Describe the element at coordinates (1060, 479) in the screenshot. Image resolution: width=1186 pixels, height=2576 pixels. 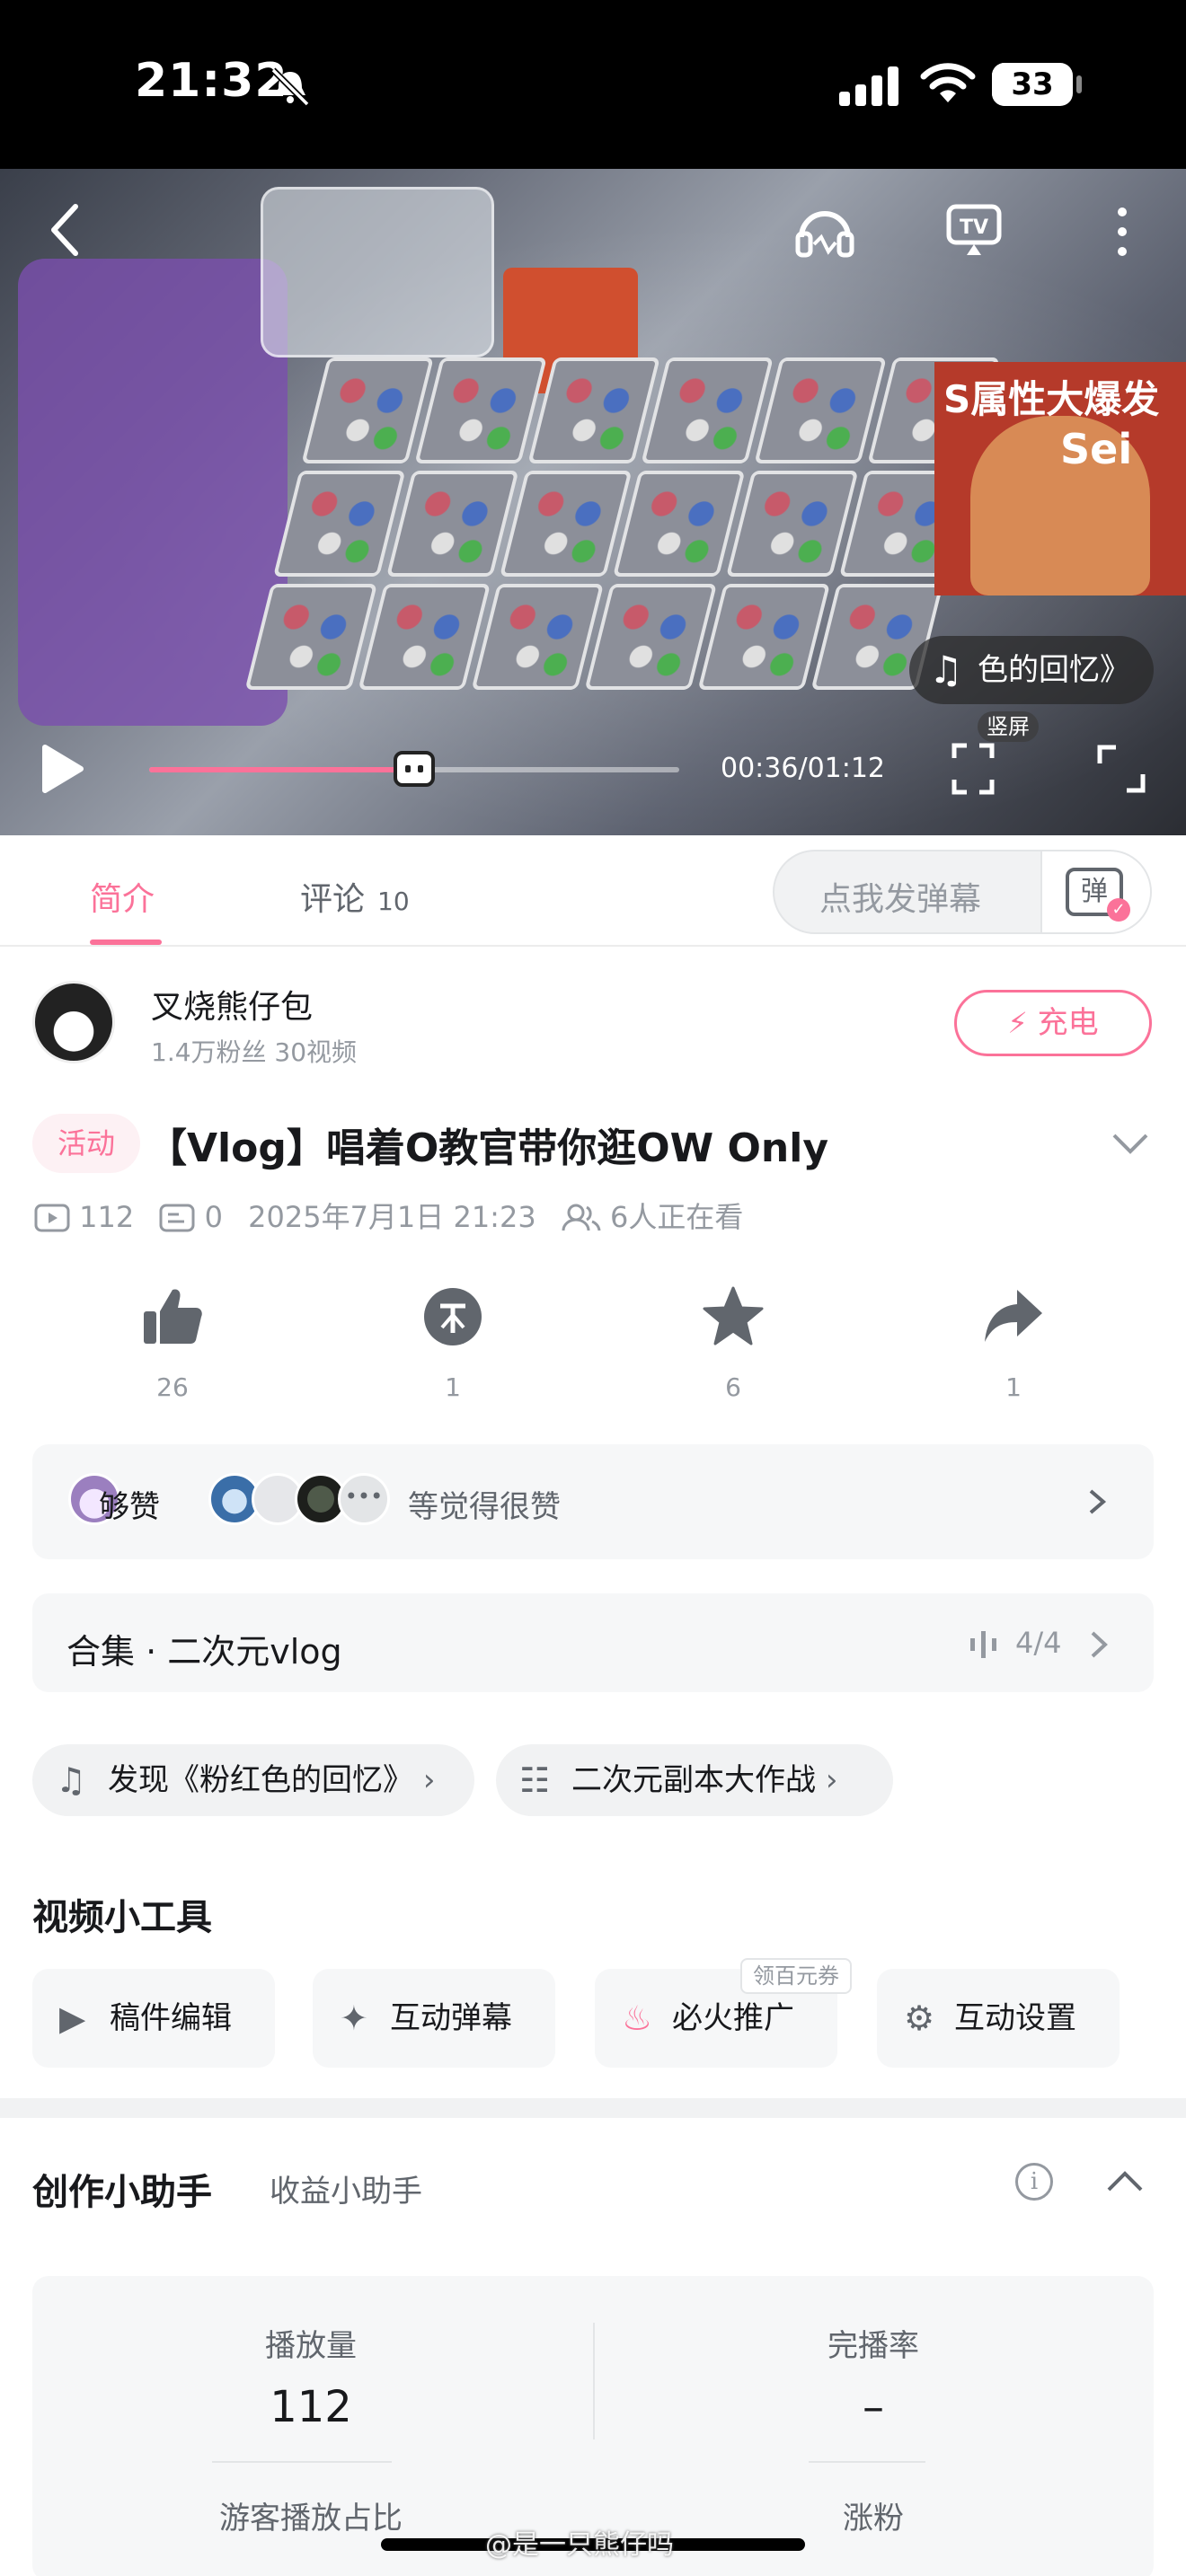
I see `promo-poster: S属性大爆发 Sei` at that location.